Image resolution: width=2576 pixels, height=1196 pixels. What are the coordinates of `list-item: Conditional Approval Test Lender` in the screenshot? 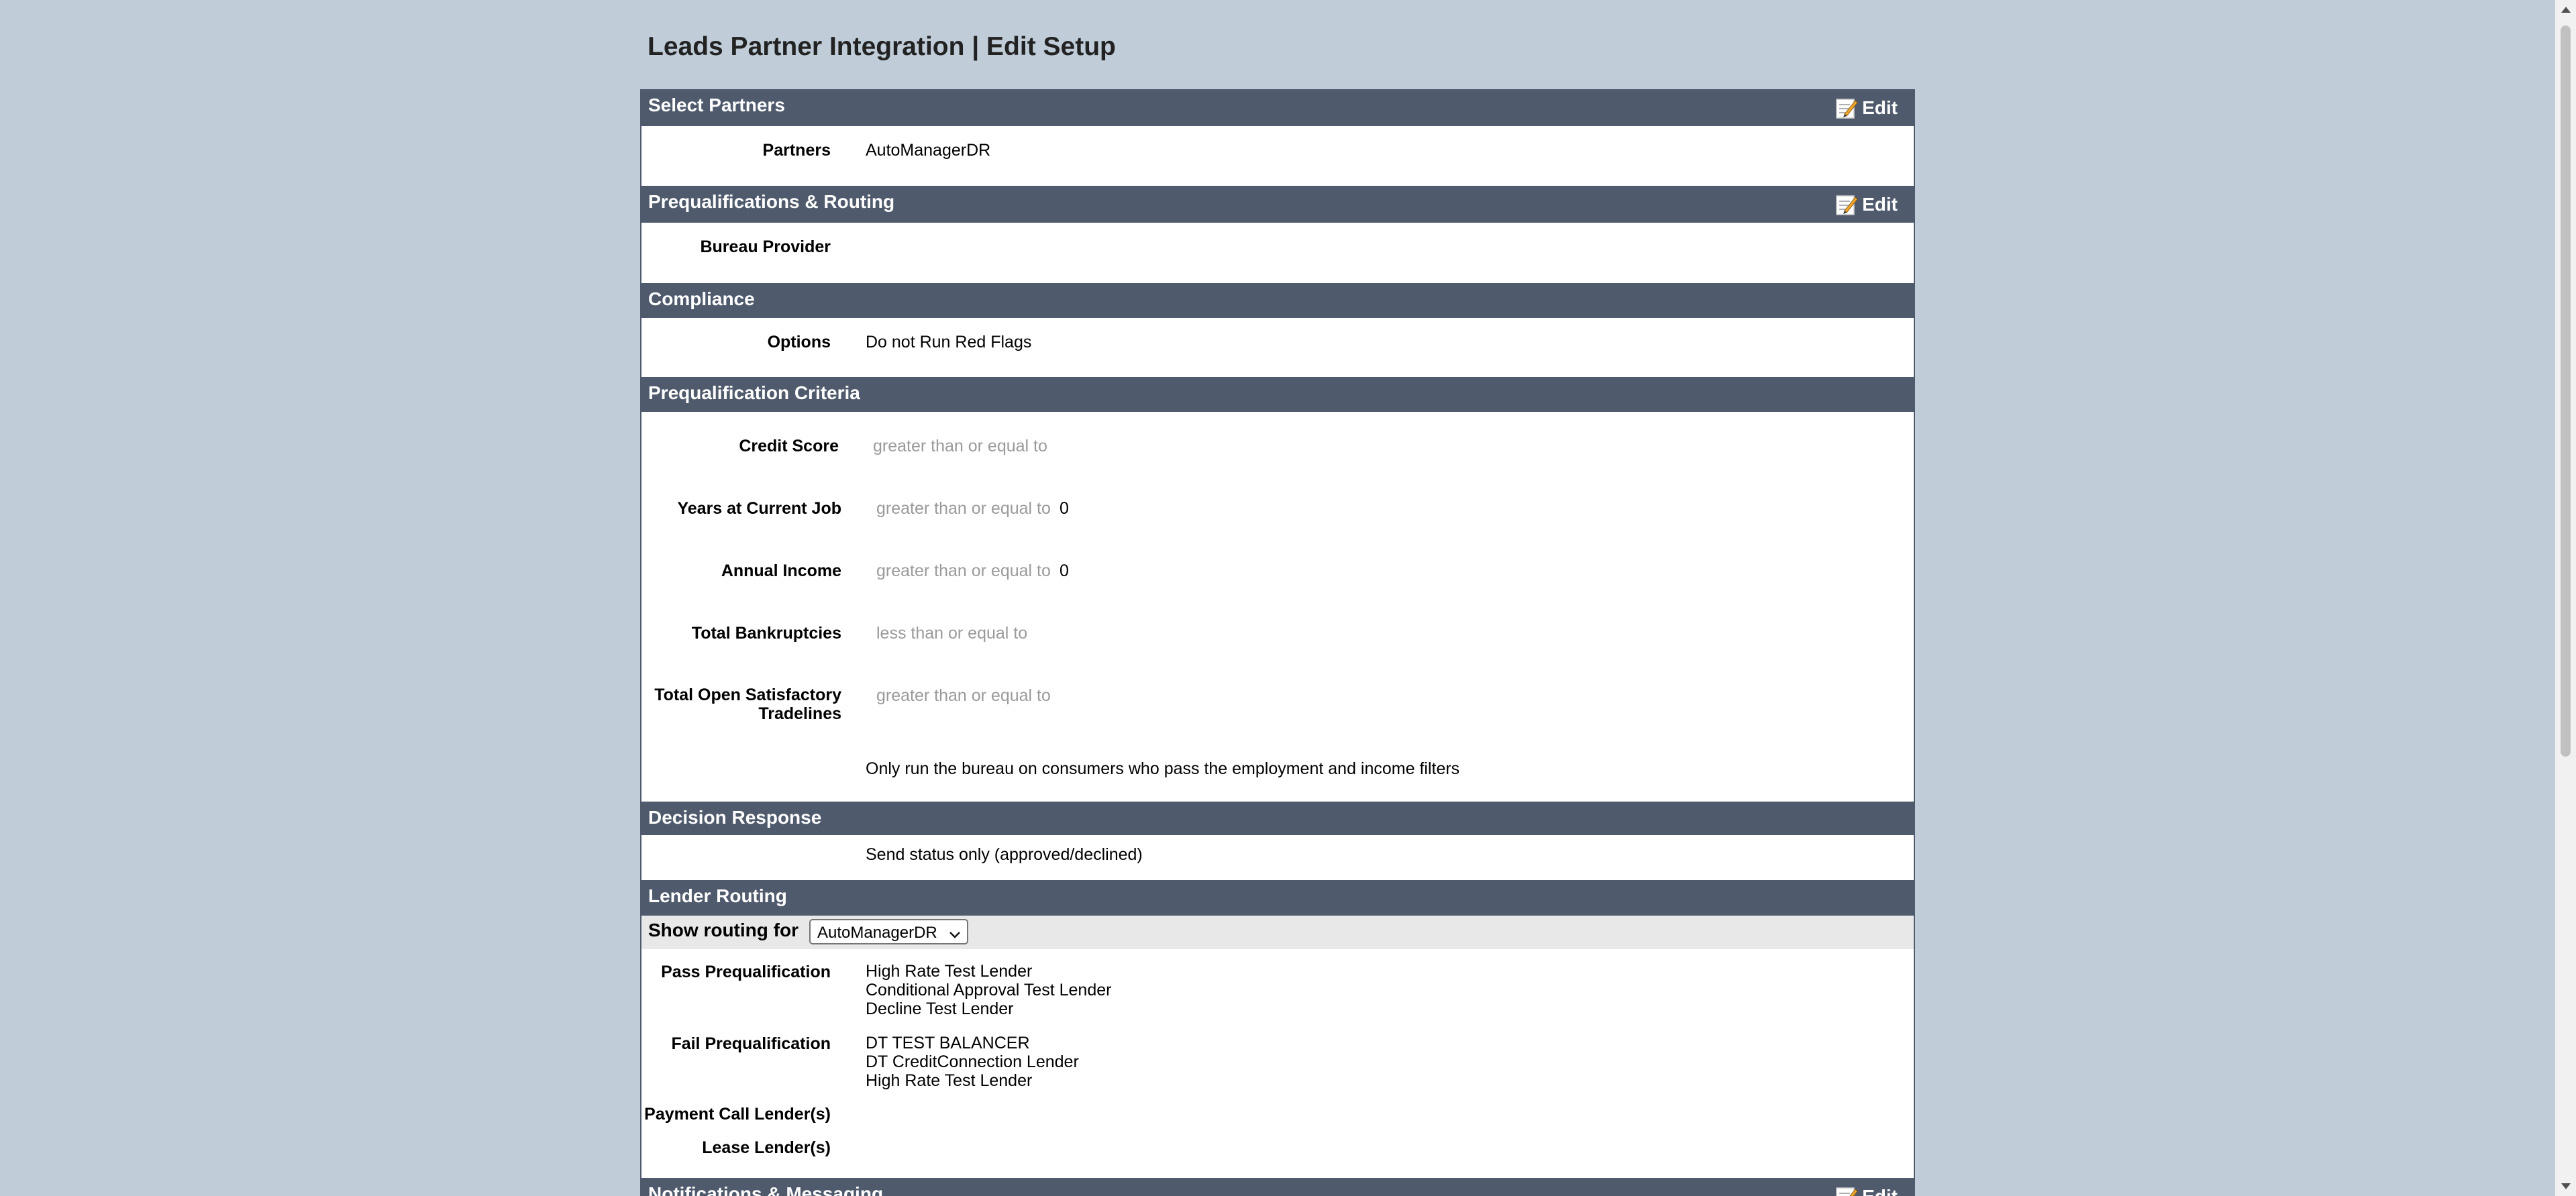 It's located at (989, 990).